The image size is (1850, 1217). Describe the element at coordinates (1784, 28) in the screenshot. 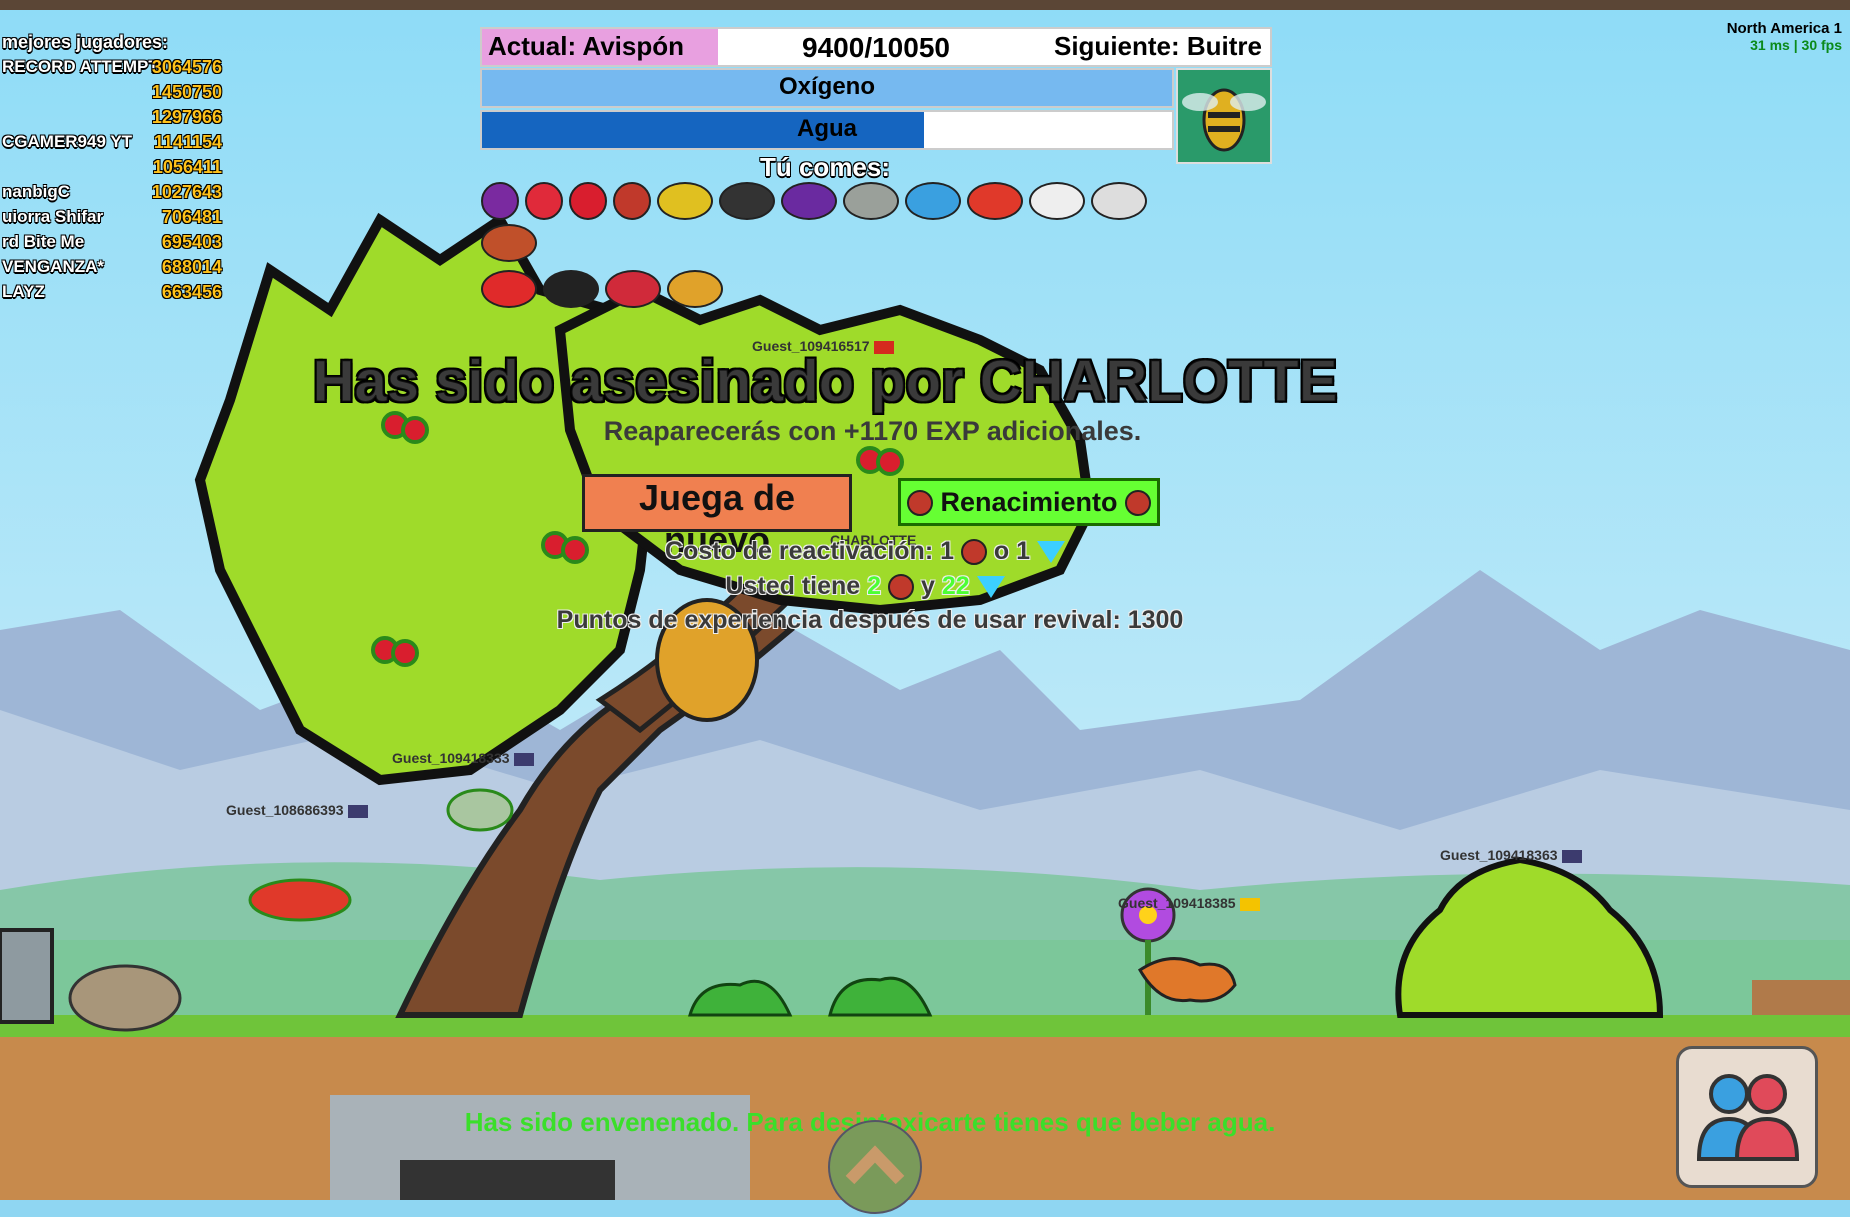

I see `server-name: North America 1` at that location.